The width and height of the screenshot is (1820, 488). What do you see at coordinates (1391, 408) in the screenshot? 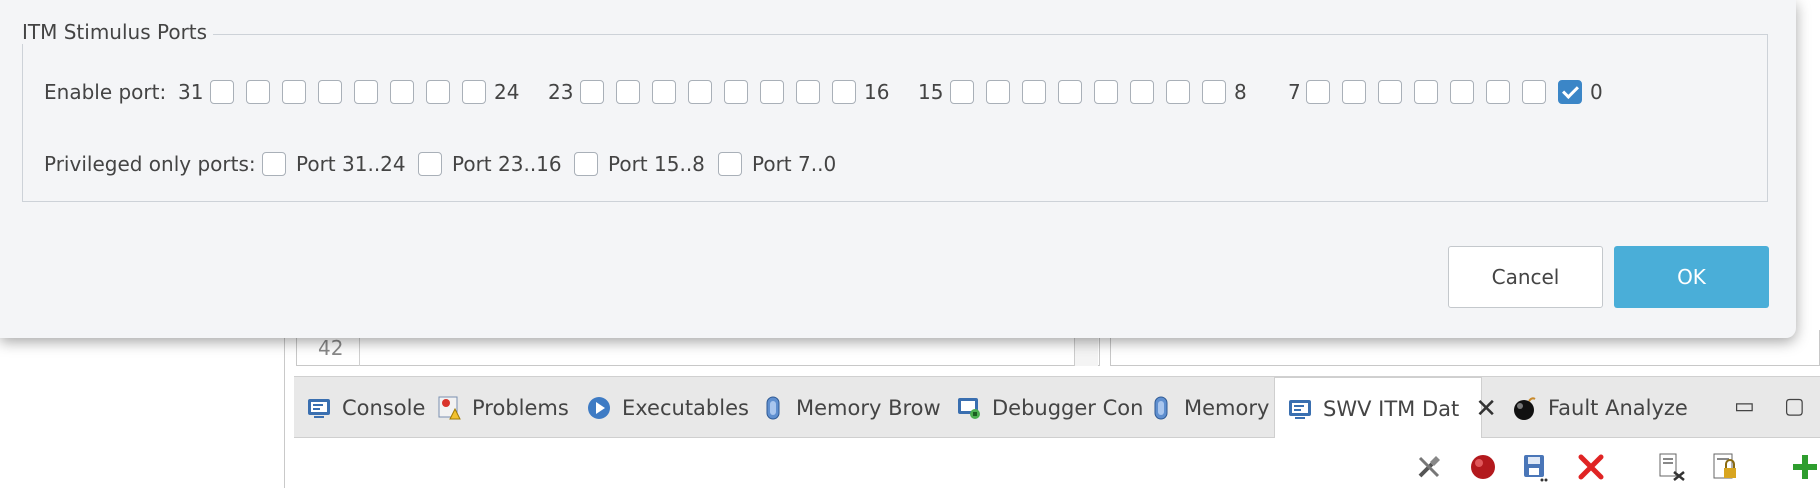
I see `tab-label: SWV ITM Dat` at bounding box center [1391, 408].